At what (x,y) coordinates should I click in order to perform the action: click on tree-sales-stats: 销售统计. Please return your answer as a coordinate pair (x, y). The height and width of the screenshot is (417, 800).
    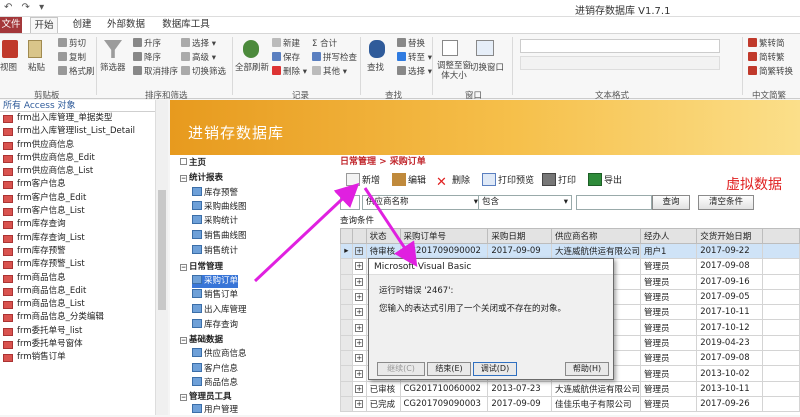
    Looking at the image, I should click on (215, 251).